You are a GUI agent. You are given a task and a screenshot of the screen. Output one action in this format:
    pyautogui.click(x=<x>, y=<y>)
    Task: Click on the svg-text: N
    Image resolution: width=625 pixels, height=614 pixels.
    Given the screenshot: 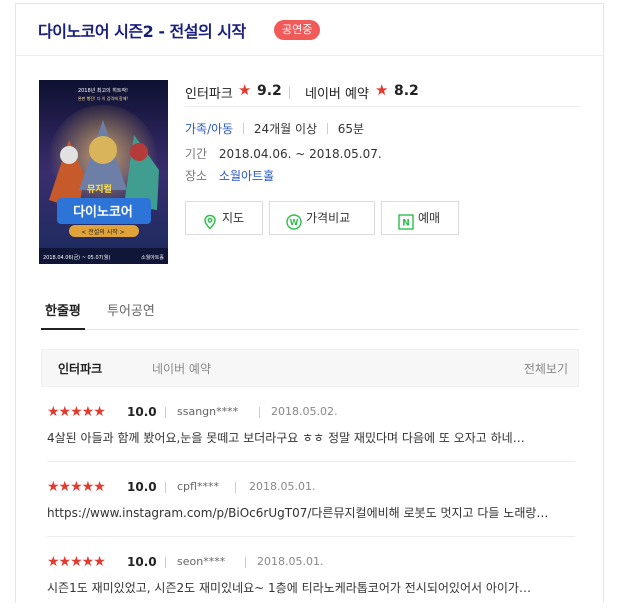 What is the action you would take?
    pyautogui.click(x=406, y=224)
    